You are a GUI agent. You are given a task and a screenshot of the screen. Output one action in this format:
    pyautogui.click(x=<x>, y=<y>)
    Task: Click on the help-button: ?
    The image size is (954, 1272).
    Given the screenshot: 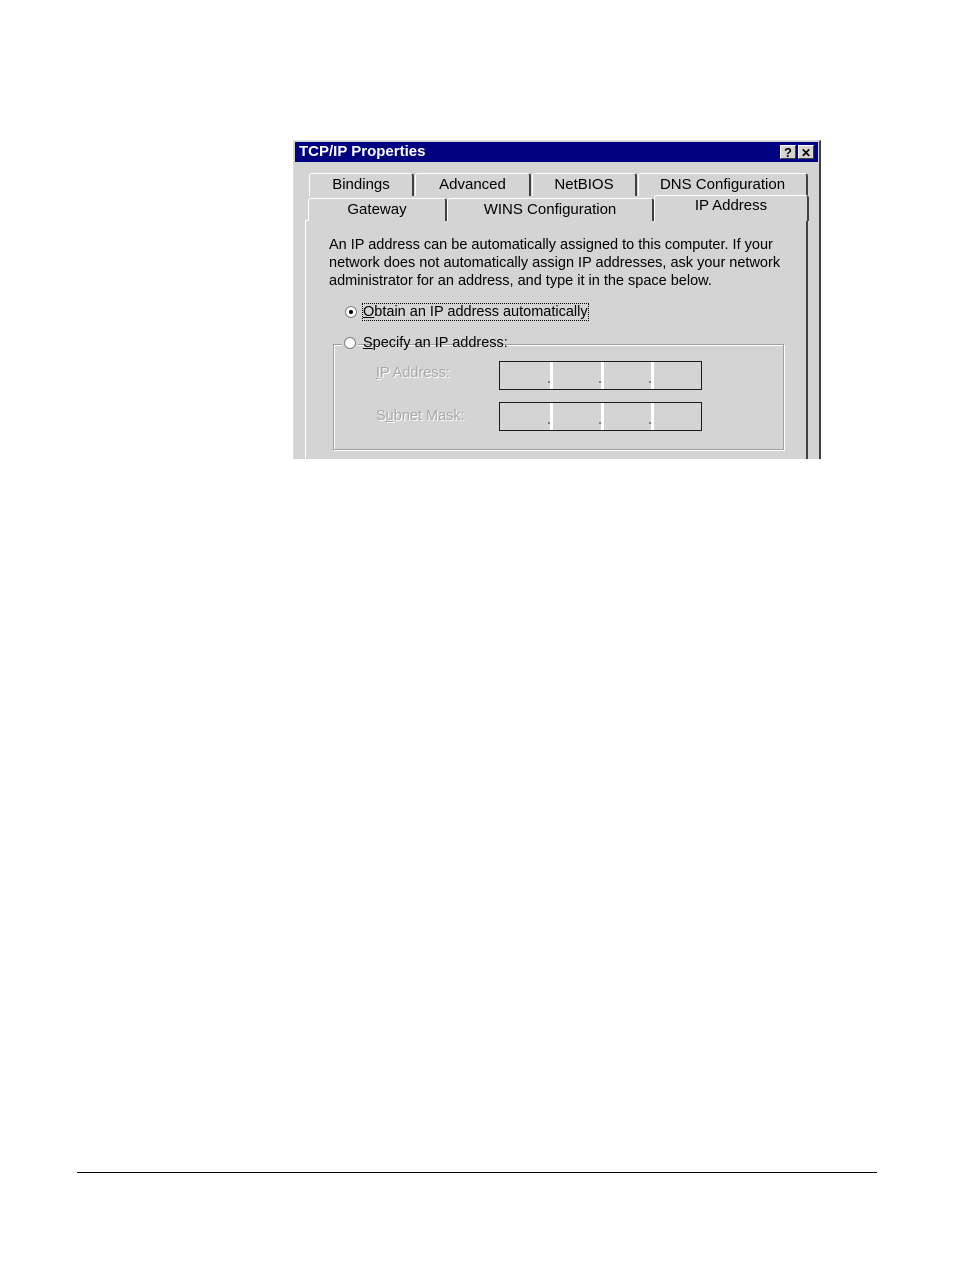 What is the action you would take?
    pyautogui.click(x=788, y=152)
    